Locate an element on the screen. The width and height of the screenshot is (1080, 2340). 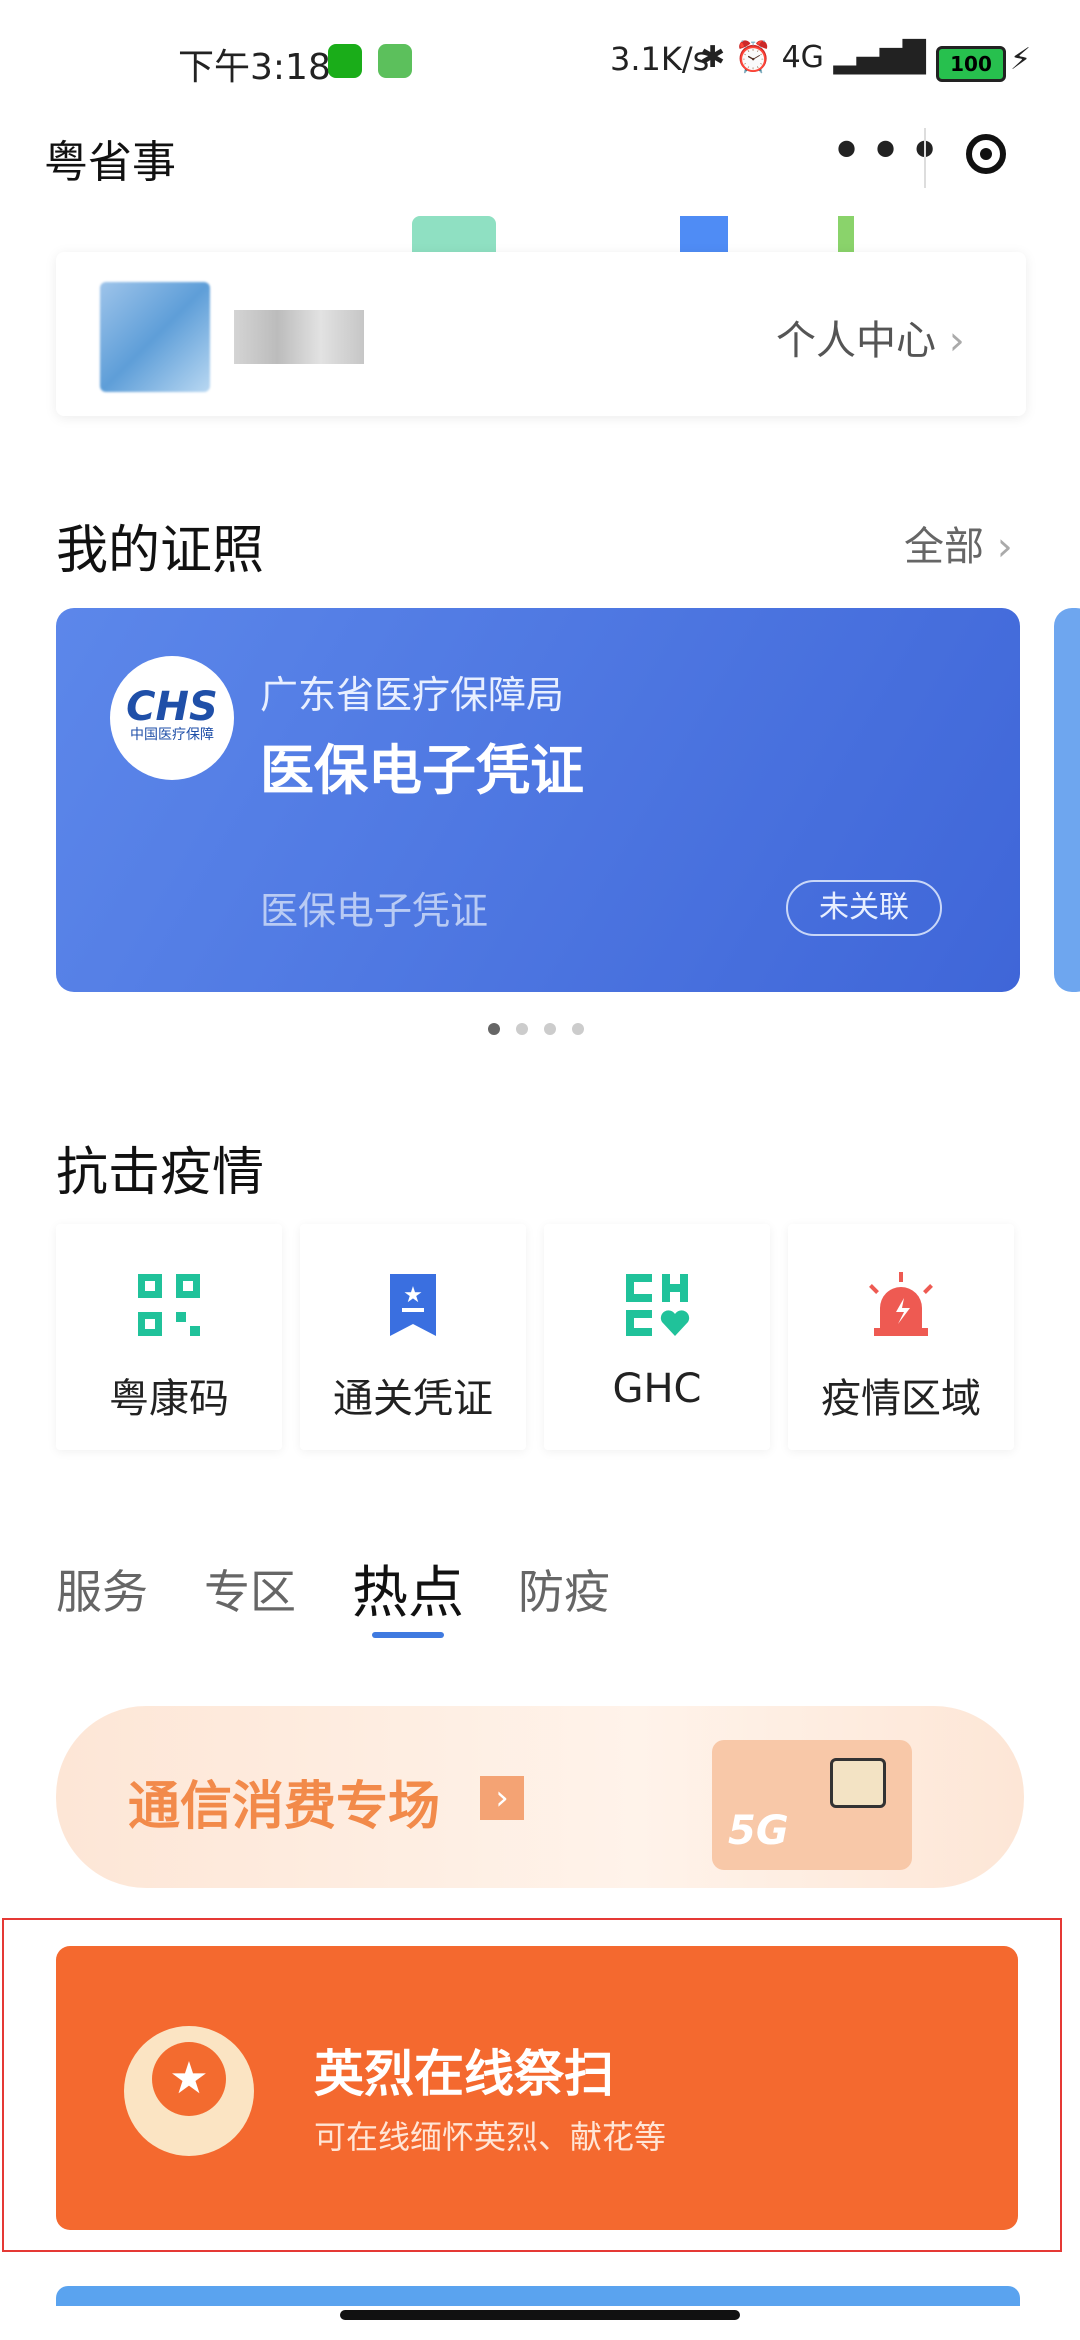
pass-ticket-icon: ★ is located at coordinates (413, 1305).